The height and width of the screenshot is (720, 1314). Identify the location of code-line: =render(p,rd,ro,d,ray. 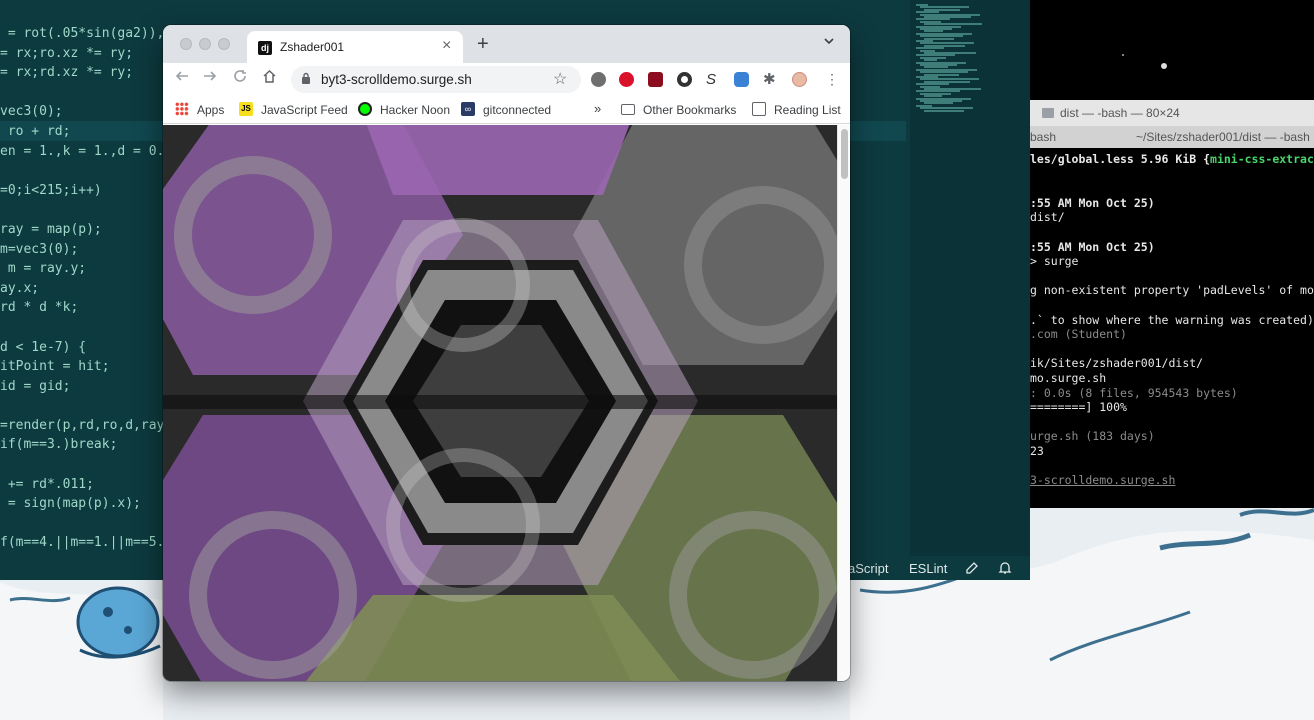
(82, 426).